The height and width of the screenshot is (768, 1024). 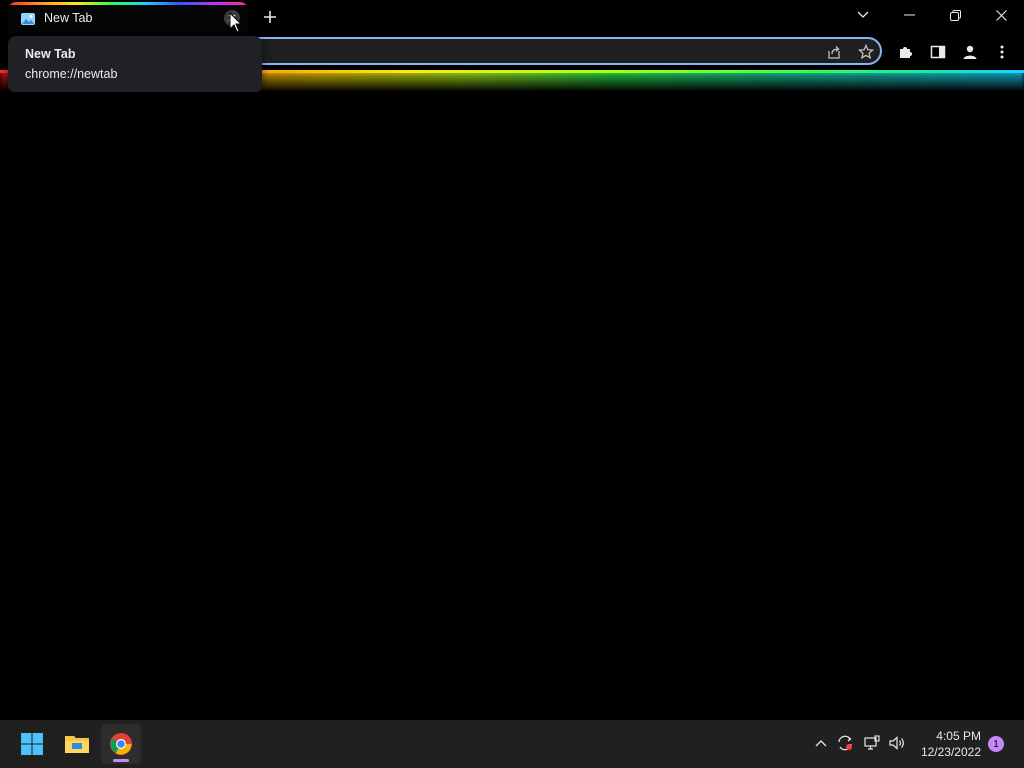 I want to click on notification-badge: 1, so click(x=996, y=744).